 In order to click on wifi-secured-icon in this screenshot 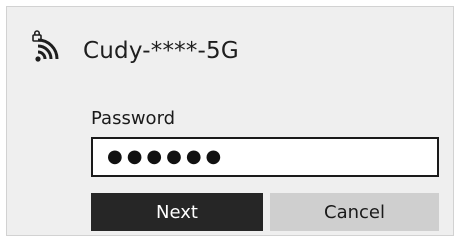, I will do `click(45, 46)`.